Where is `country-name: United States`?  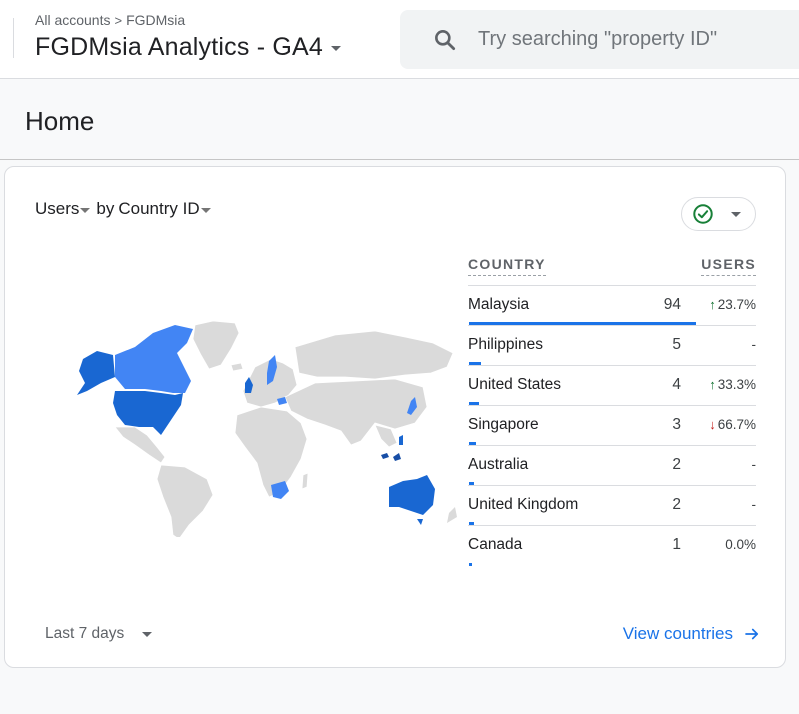 country-name: United States is located at coordinates (515, 384).